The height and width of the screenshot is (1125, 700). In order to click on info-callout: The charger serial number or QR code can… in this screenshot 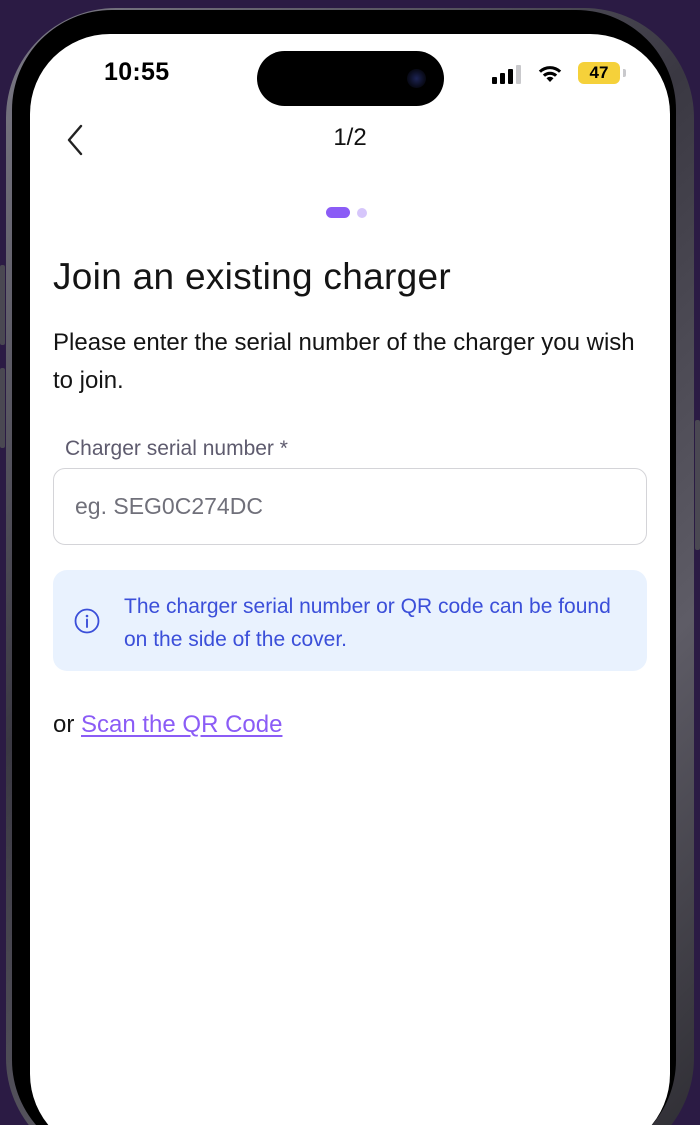, I will do `click(350, 620)`.